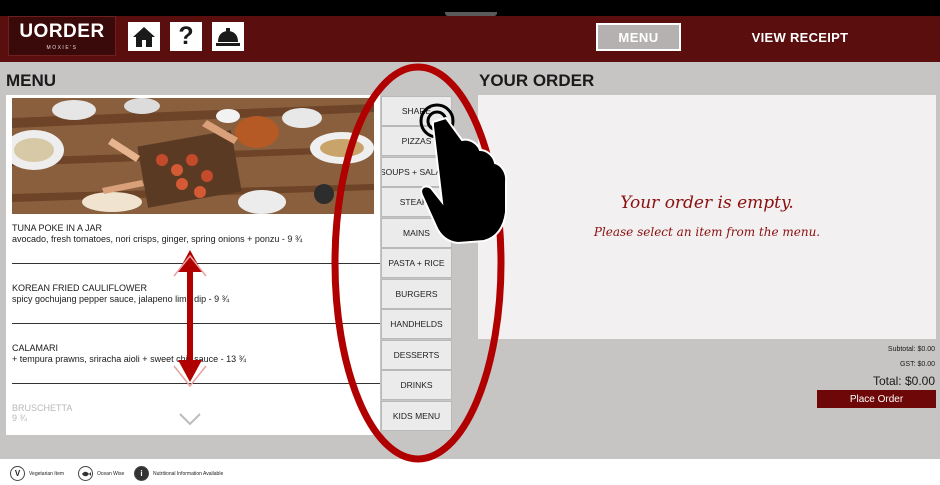 The width and height of the screenshot is (940, 485). I want to click on place-order-button: Place Order, so click(876, 399).